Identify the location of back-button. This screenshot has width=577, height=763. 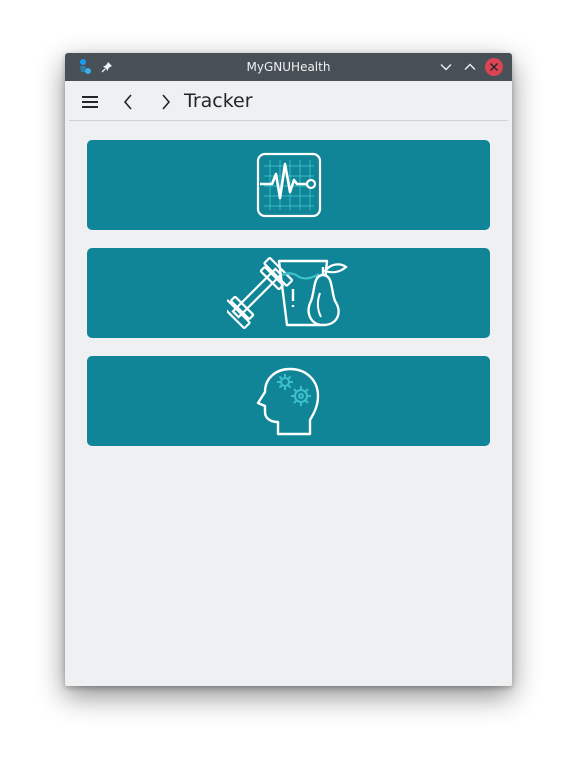
(128, 102).